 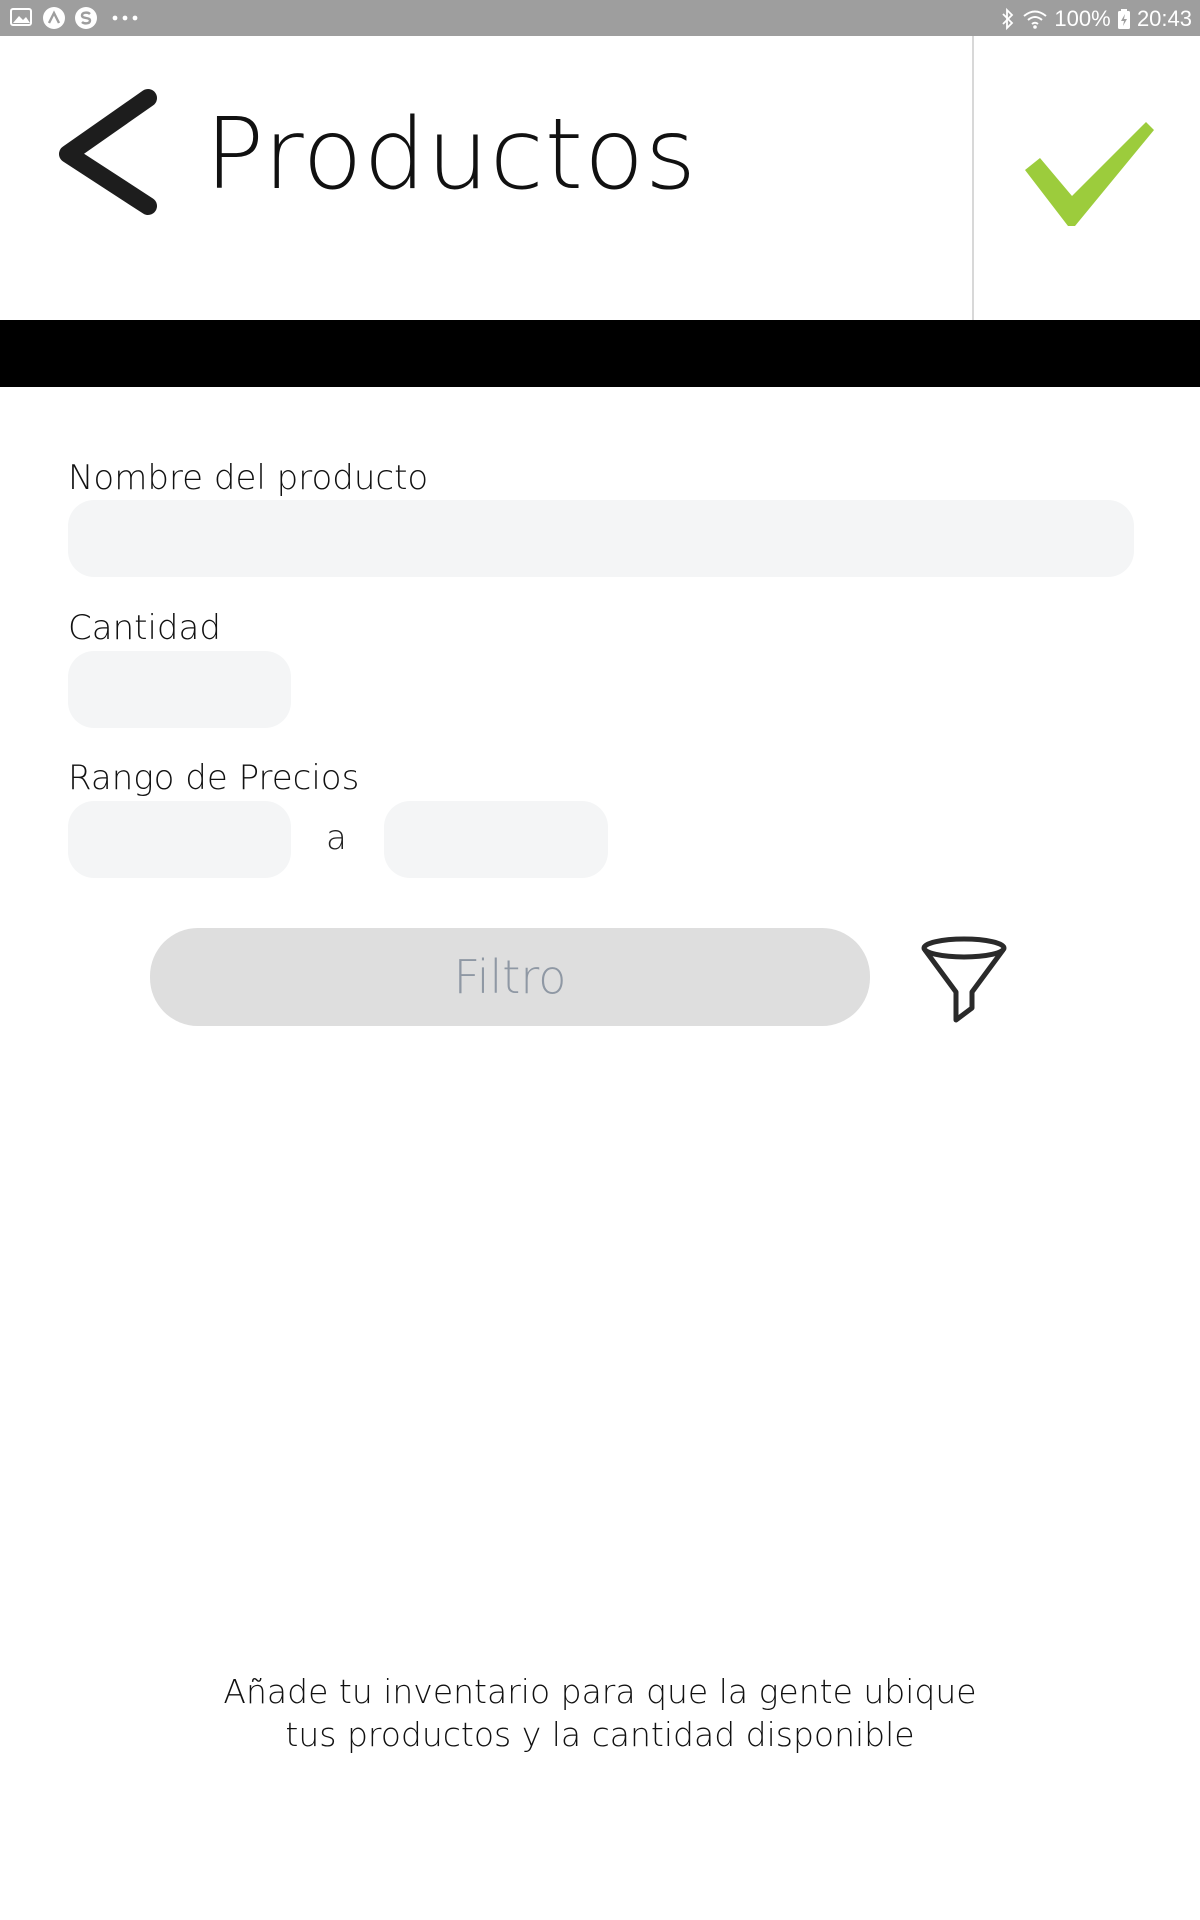 What do you see at coordinates (964, 980) in the screenshot?
I see `funnel-icon` at bounding box center [964, 980].